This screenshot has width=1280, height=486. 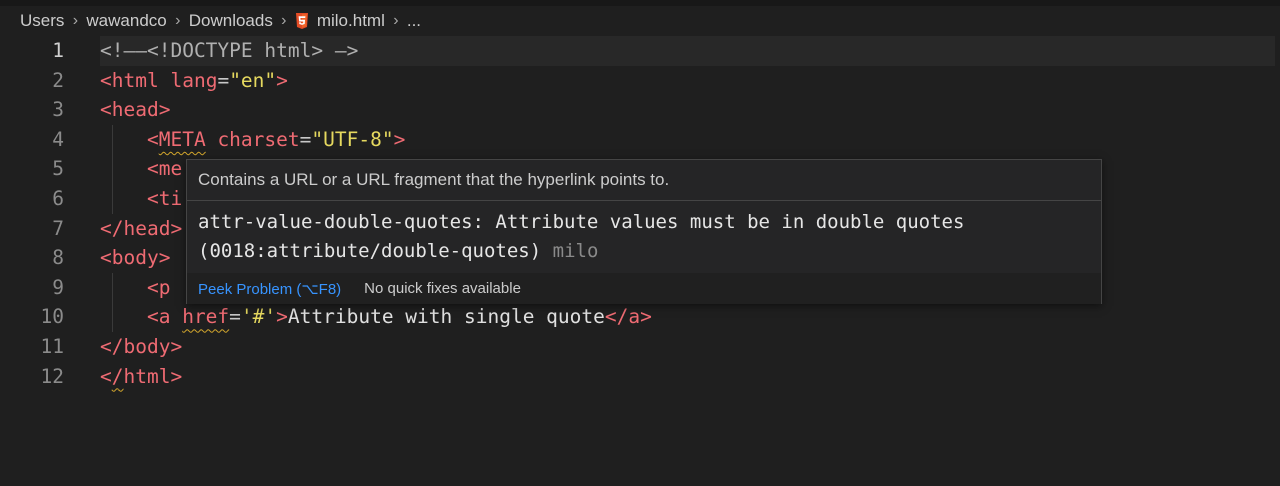 What do you see at coordinates (442, 288) in the screenshot?
I see `no-quick-fixes-label: No quick fixes available` at bounding box center [442, 288].